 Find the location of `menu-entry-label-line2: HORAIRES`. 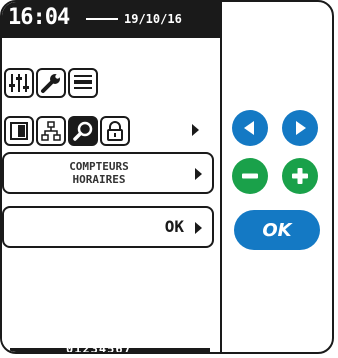

menu-entry-label-line2: HORAIRES is located at coordinates (99, 179).